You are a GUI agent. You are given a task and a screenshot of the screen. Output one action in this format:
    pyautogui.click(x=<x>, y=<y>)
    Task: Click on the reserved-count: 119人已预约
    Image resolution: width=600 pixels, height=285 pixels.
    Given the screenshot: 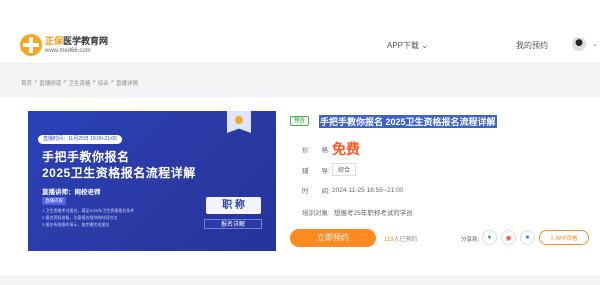 What is the action you would take?
    pyautogui.click(x=401, y=238)
    